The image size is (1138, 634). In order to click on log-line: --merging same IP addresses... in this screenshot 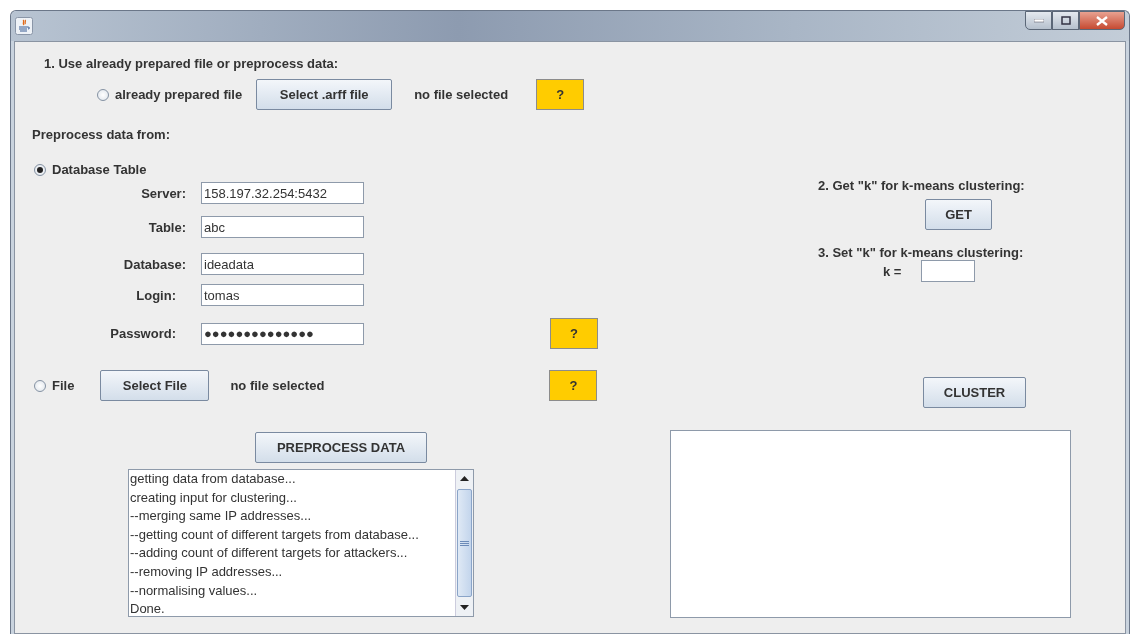, I will do `click(221, 516)`.